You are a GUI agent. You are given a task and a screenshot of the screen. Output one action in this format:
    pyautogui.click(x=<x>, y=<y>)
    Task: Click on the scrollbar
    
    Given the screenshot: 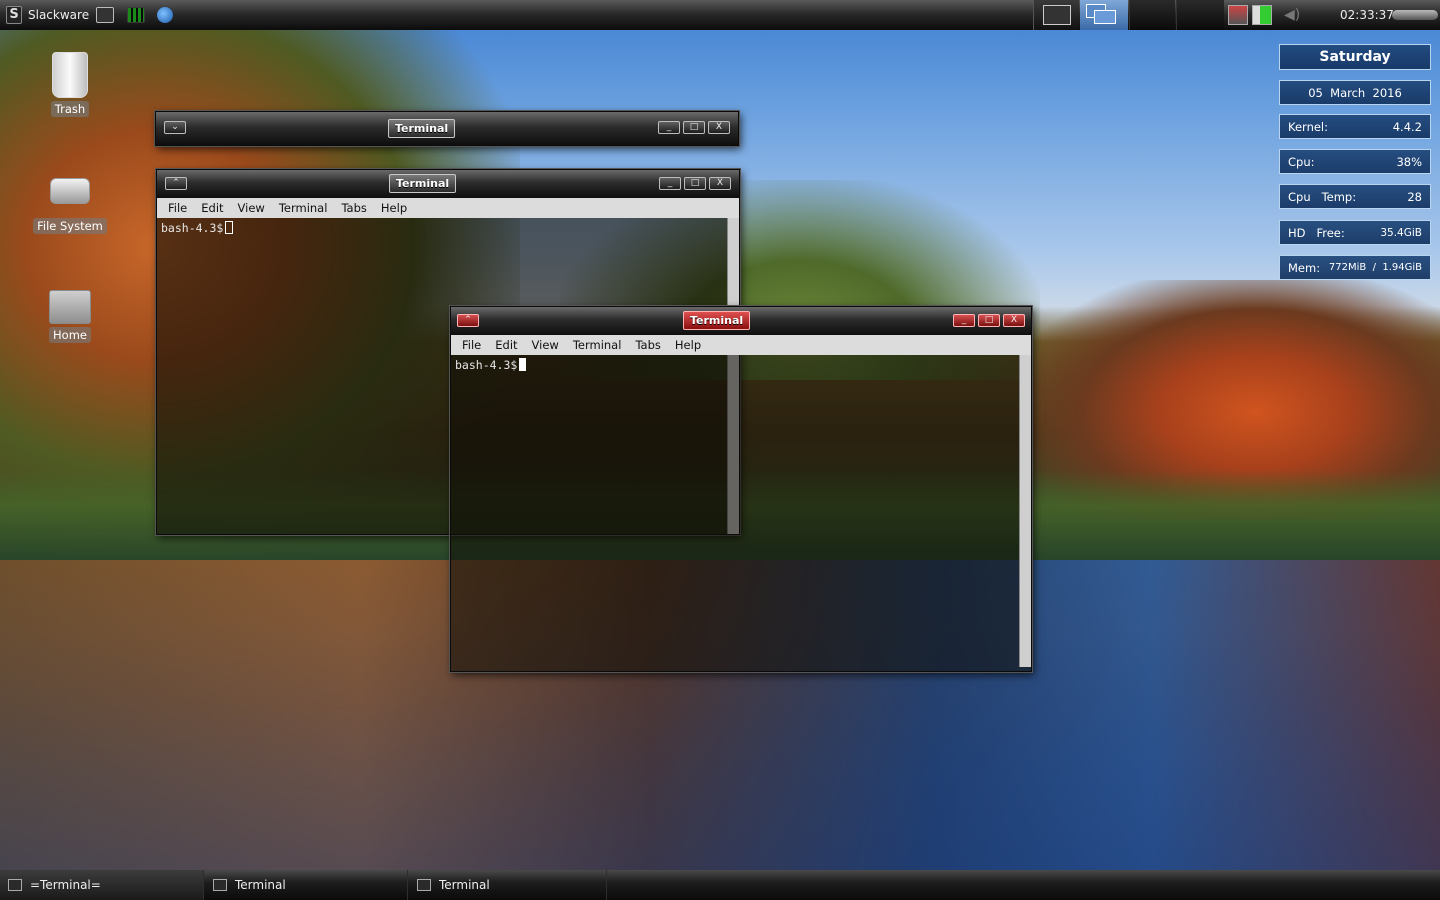 What is the action you would take?
    pyautogui.click(x=1025, y=511)
    